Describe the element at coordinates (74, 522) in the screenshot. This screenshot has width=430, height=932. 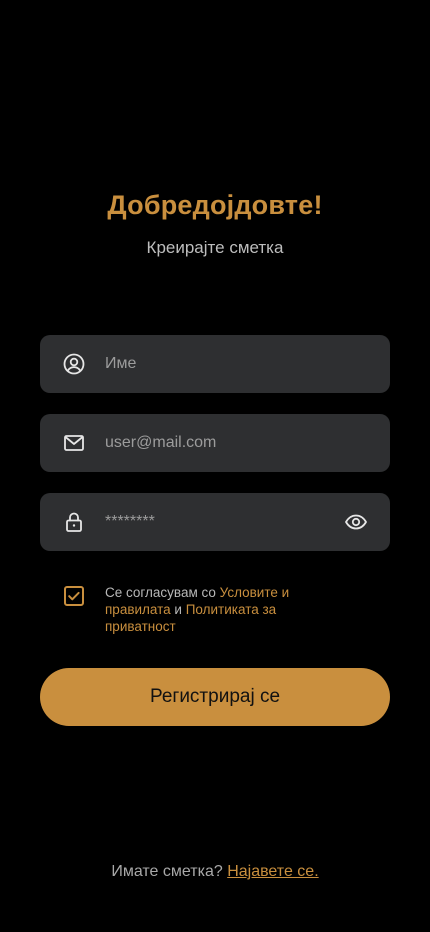
I see `lock-icon` at that location.